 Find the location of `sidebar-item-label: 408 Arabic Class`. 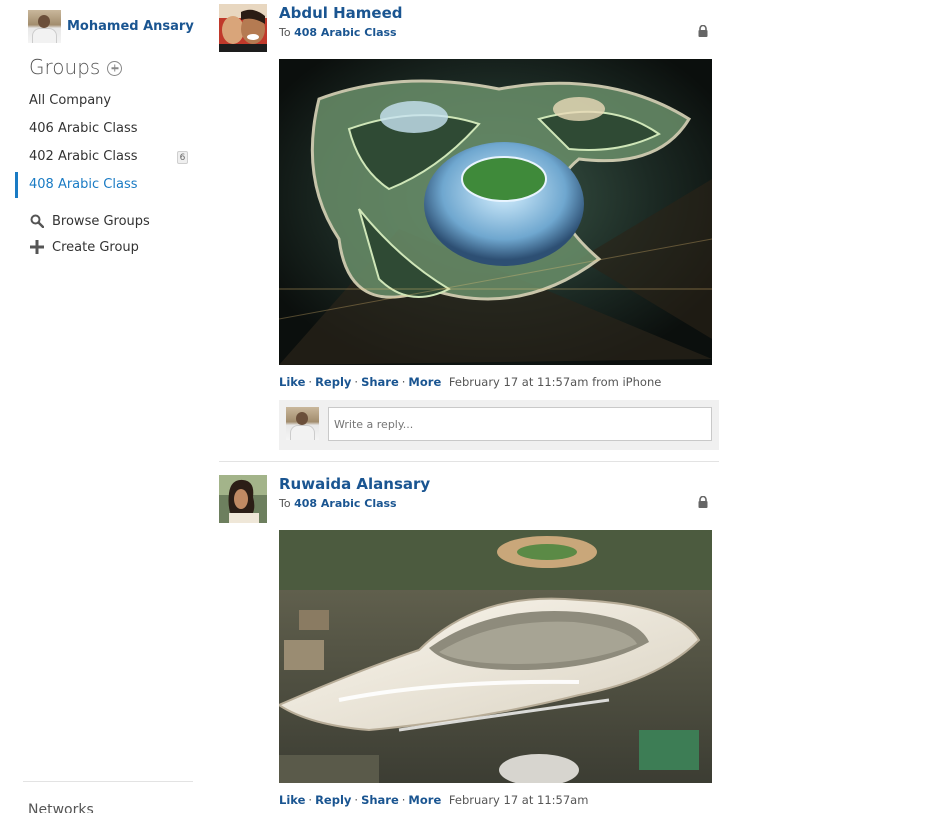

sidebar-item-label: 408 Arabic Class is located at coordinates (83, 184).